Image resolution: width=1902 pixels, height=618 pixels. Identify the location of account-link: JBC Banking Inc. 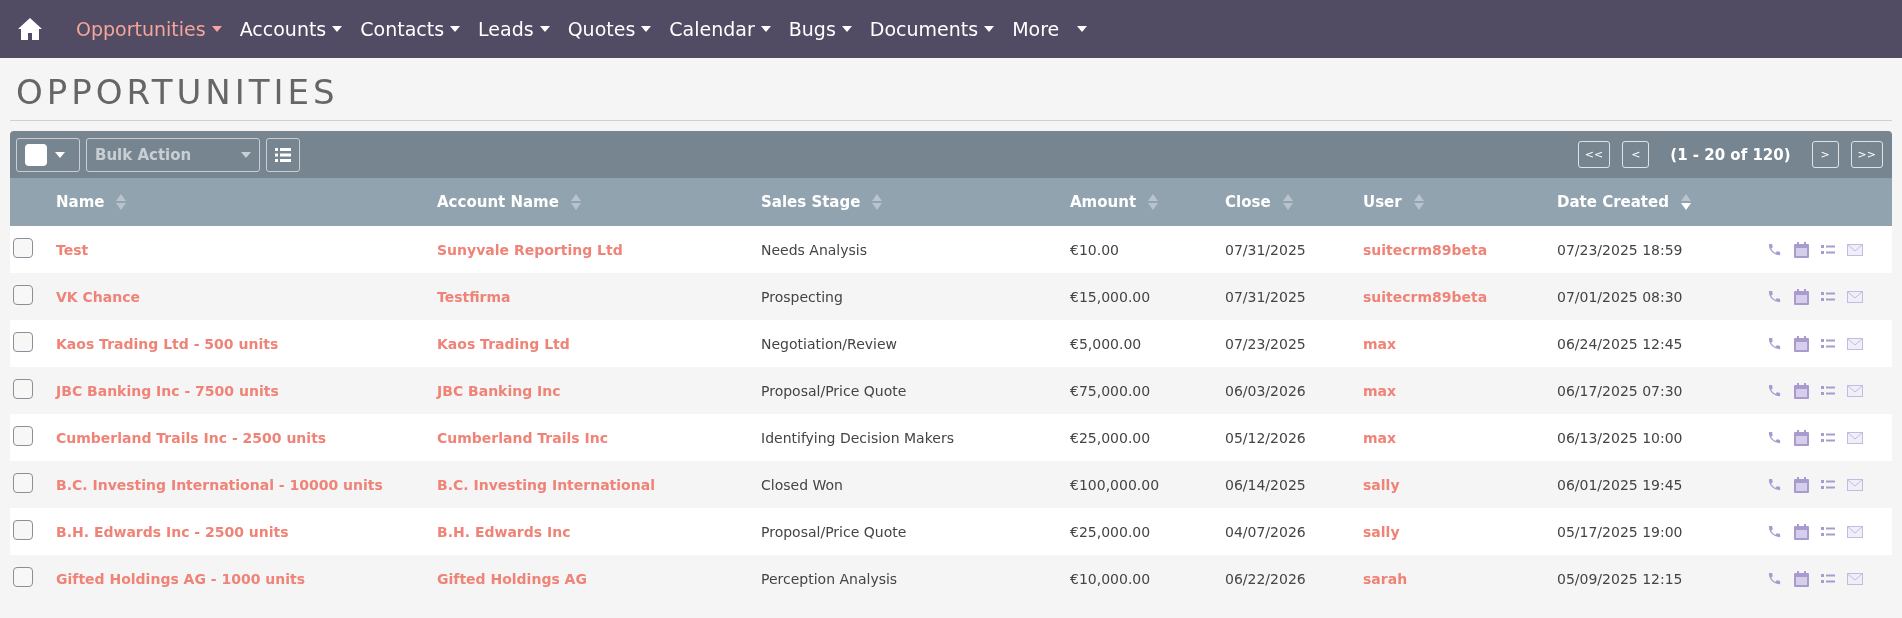
(499, 391).